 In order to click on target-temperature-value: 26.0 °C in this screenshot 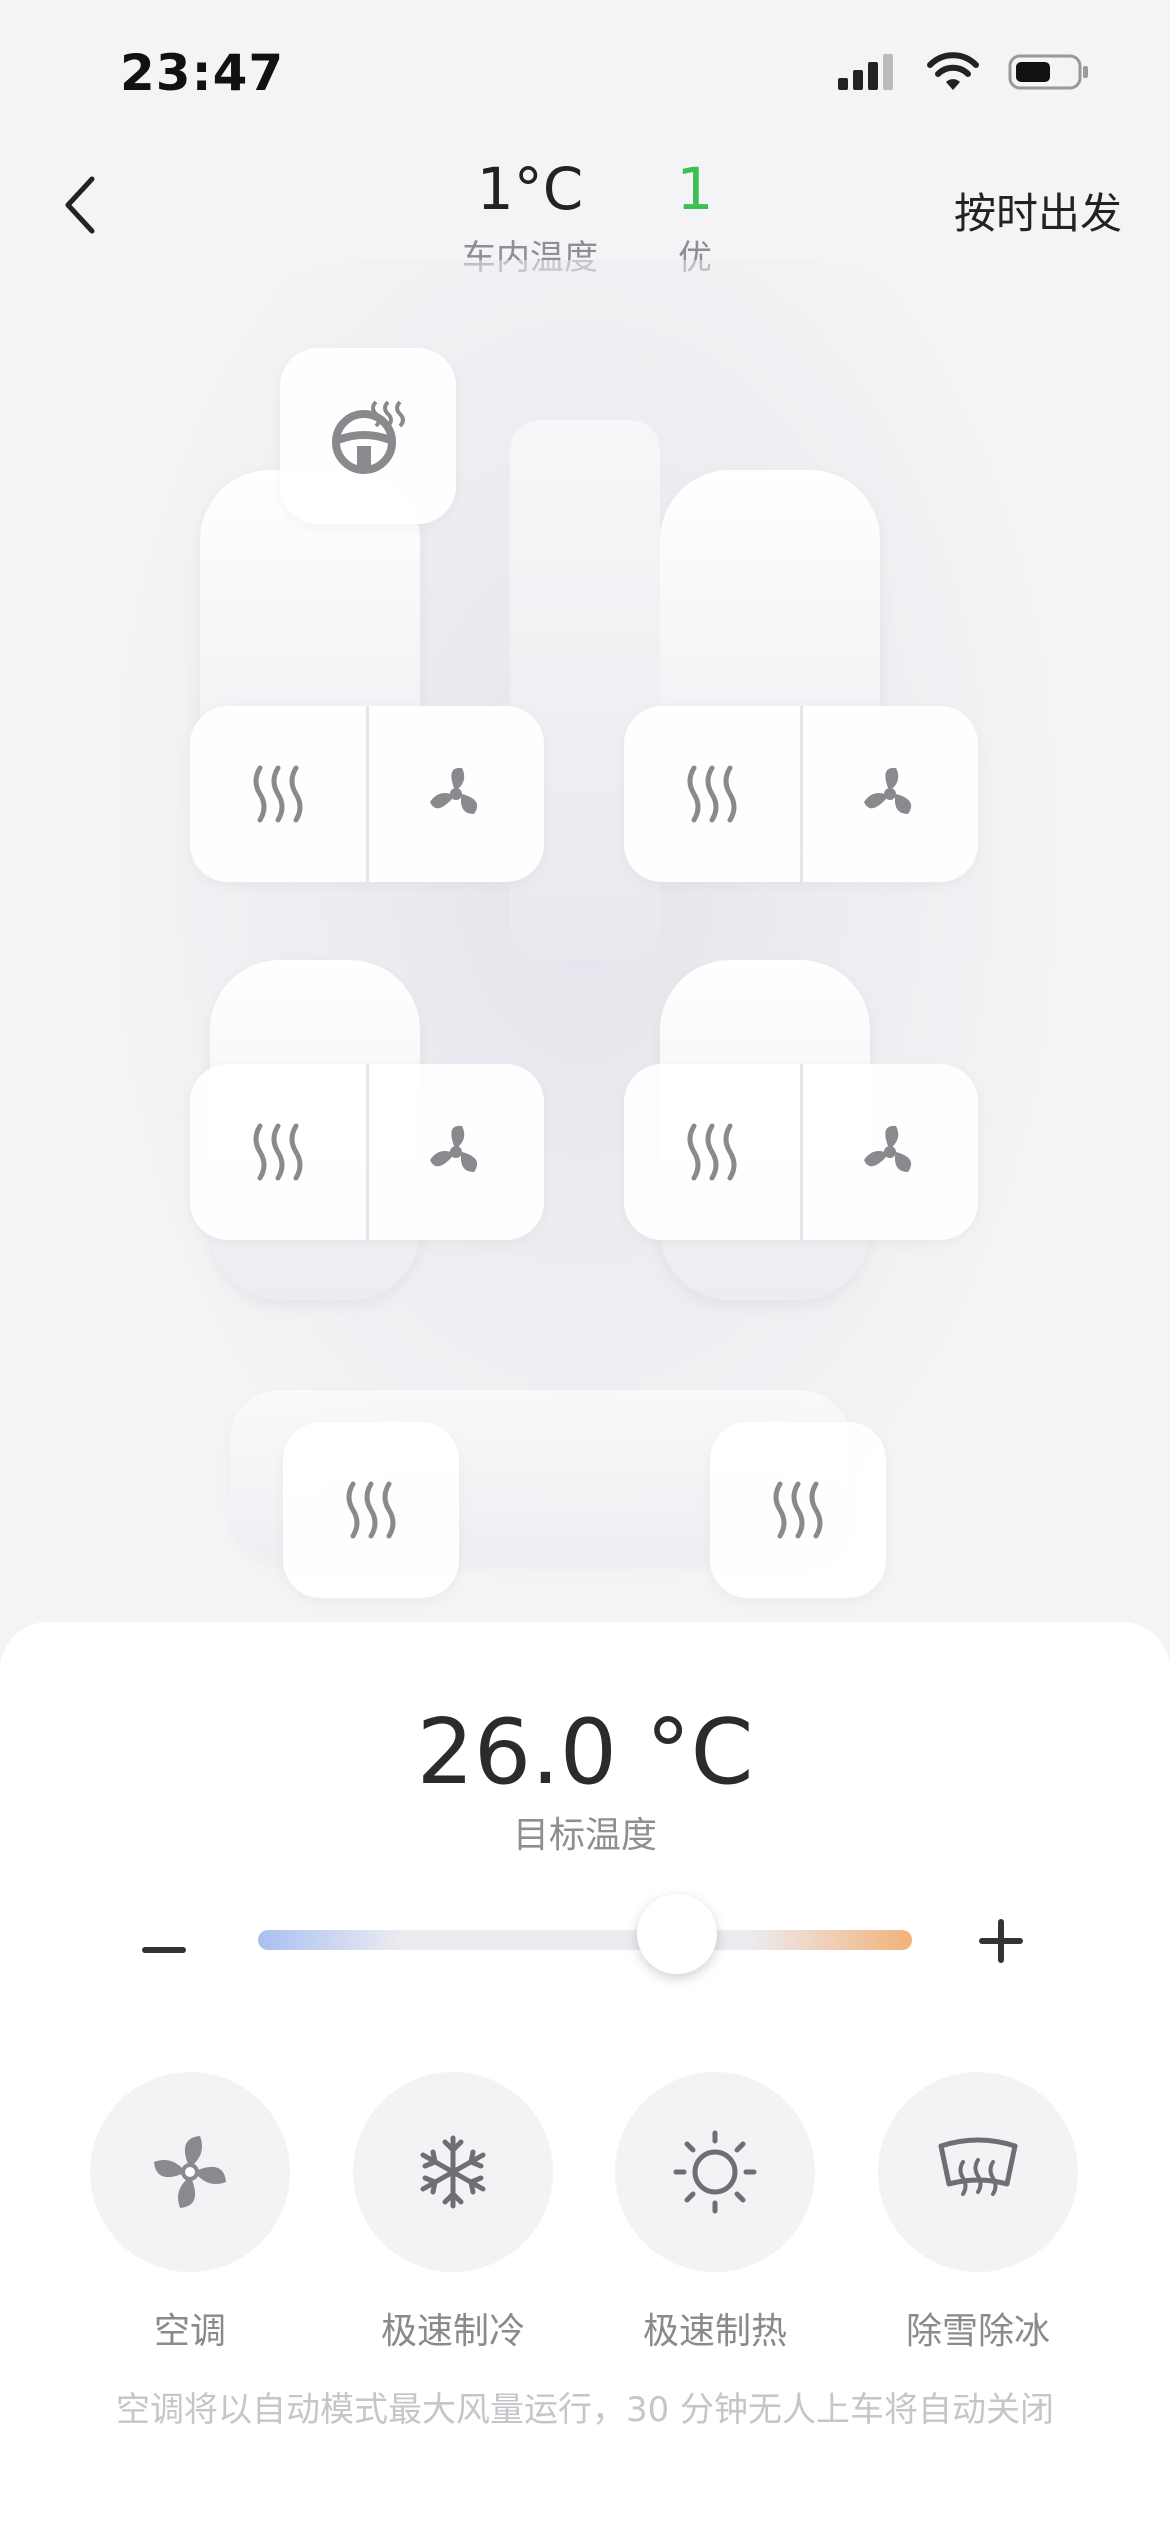, I will do `click(585, 1752)`.